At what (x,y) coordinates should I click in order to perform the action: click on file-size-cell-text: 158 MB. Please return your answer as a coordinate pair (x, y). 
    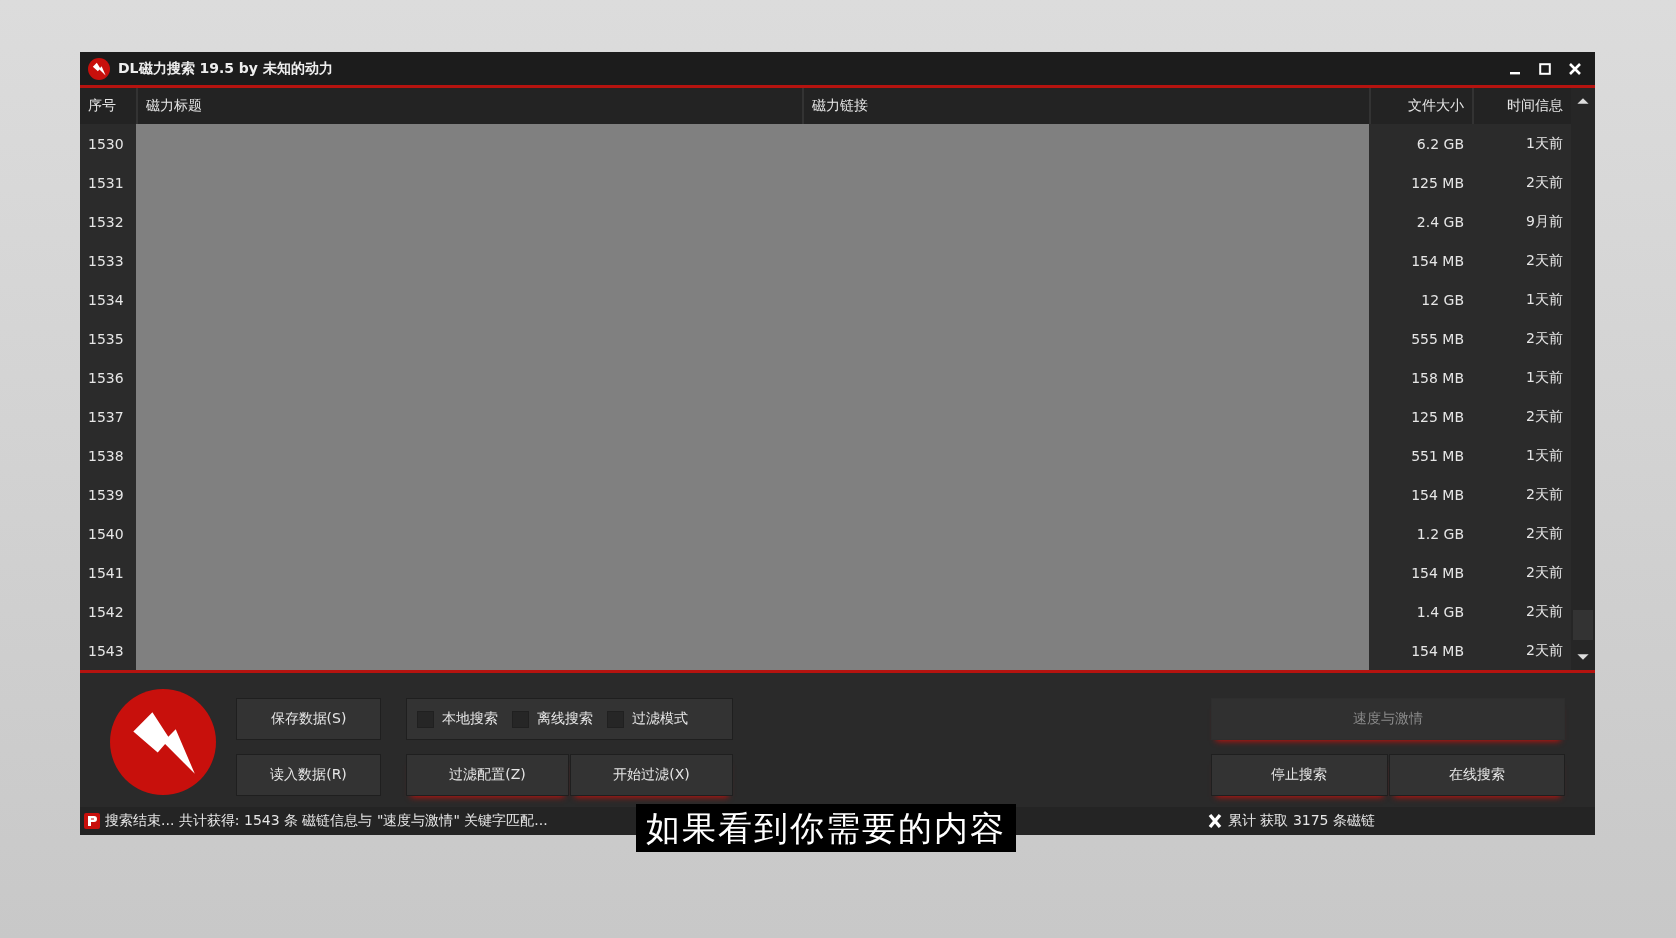
    Looking at the image, I should click on (1437, 378).